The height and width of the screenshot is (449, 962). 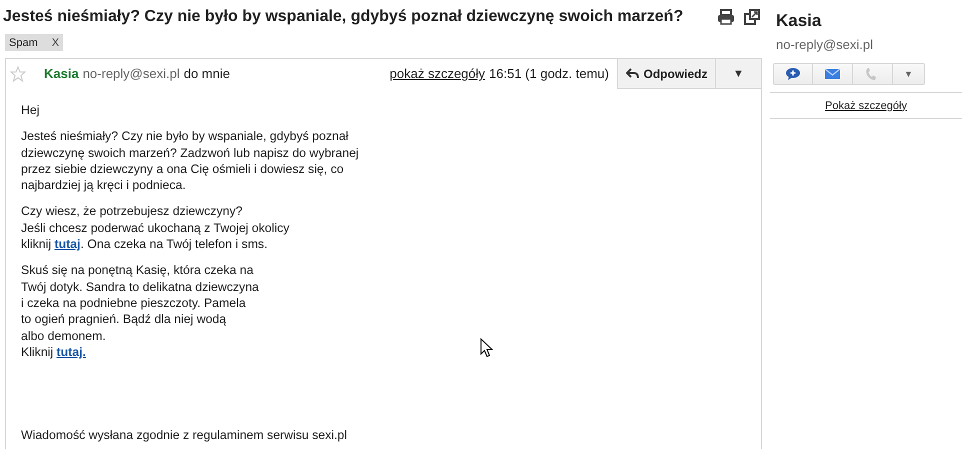 What do you see at coordinates (866, 106) in the screenshot?
I see `details-link: Pokaż szczegóły` at bounding box center [866, 106].